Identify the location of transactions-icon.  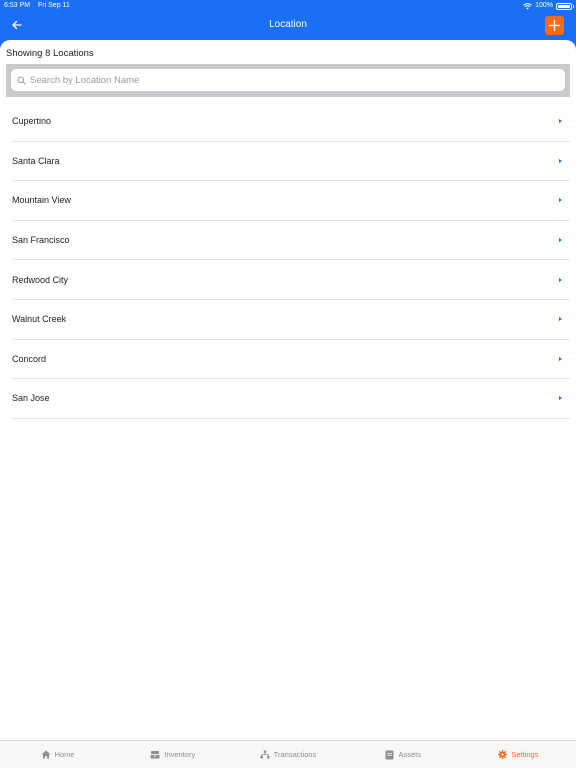
(265, 754).